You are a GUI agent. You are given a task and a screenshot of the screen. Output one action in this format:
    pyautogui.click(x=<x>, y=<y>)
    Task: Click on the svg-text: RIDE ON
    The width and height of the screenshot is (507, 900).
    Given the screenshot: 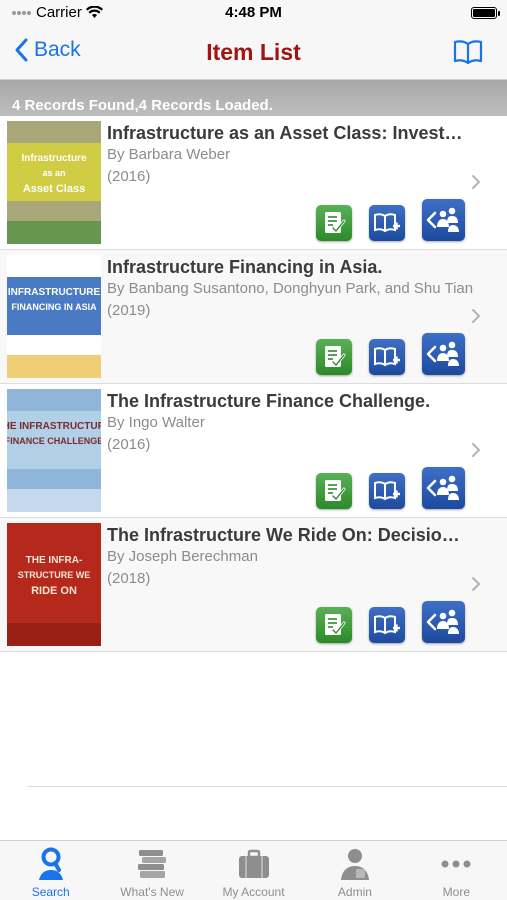 What is the action you would take?
    pyautogui.click(x=54, y=591)
    